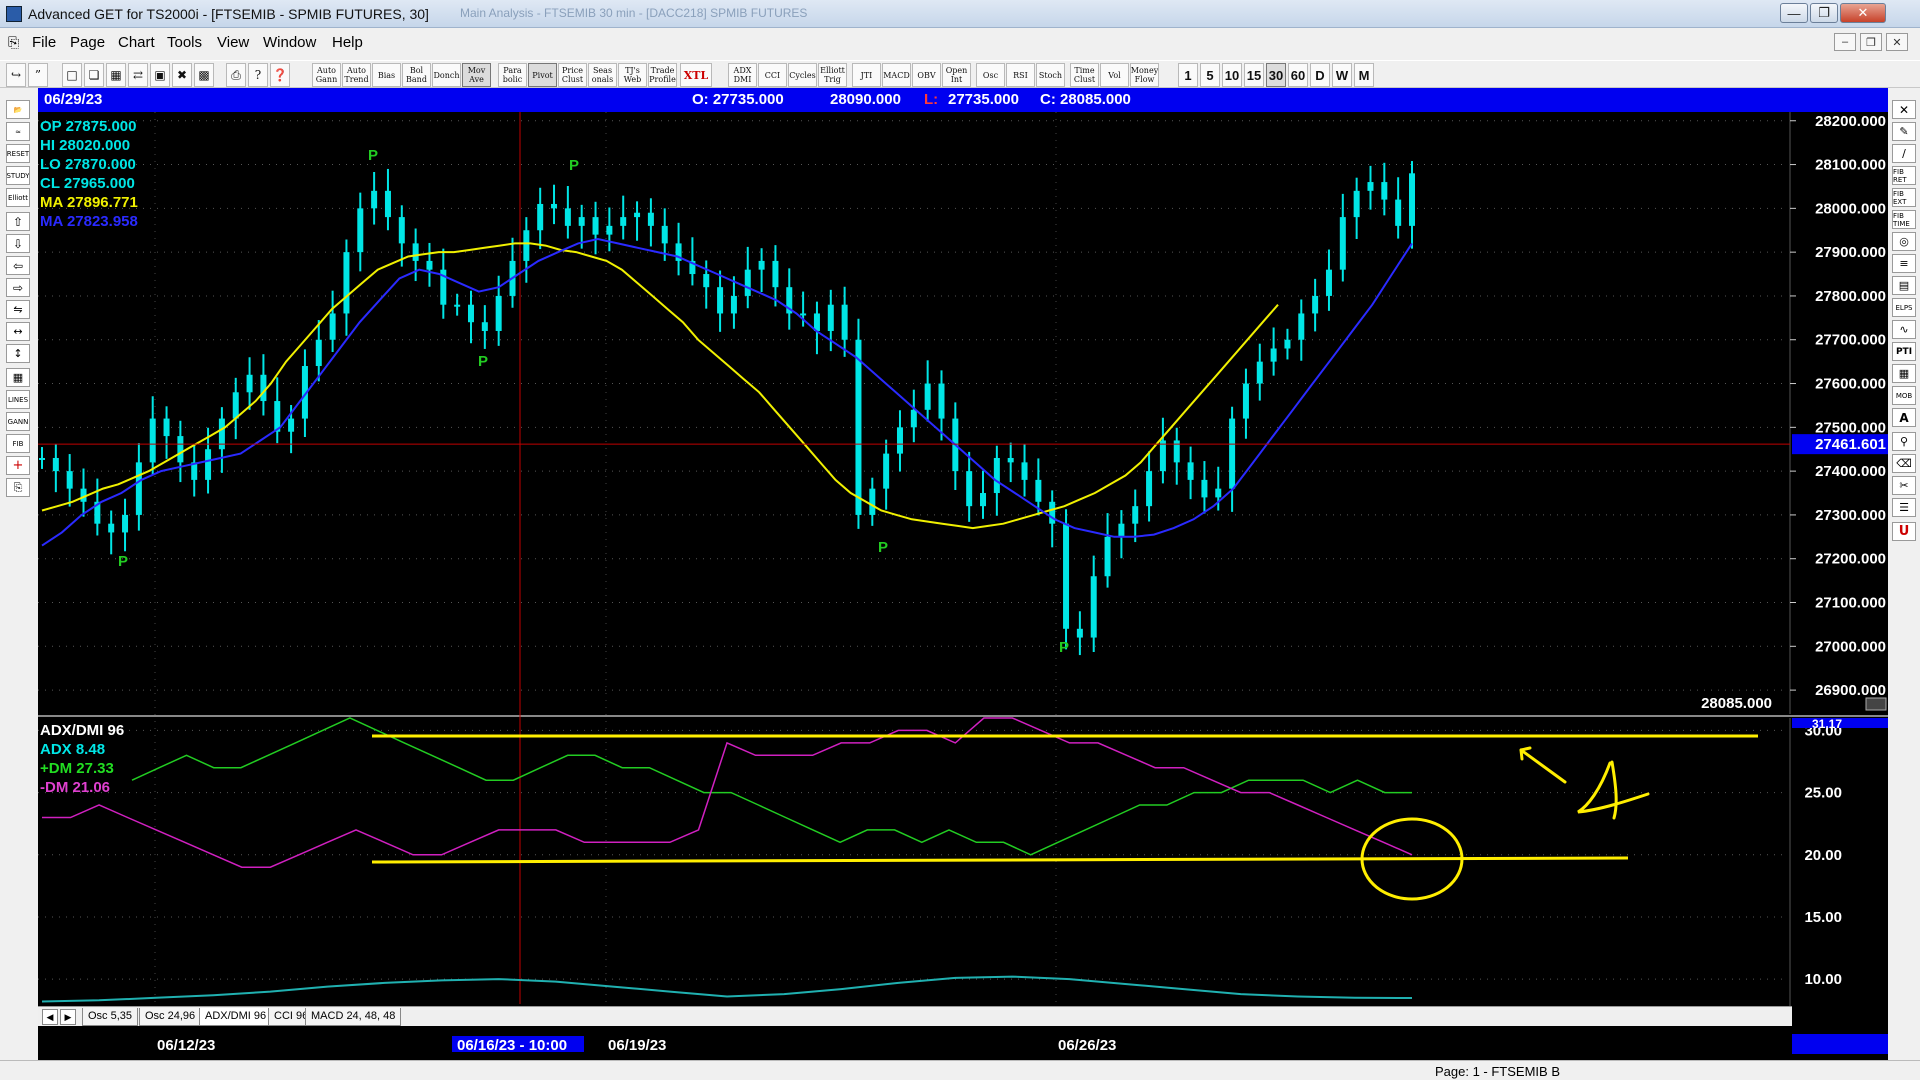 This screenshot has height=1080, width=1920. Describe the element at coordinates (1794, 13) in the screenshot. I see `minimize-button: —` at that location.